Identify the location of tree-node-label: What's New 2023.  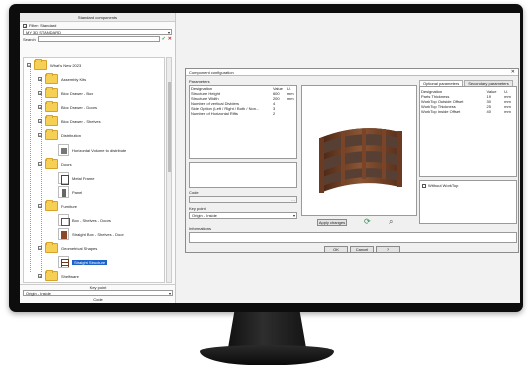
(66, 65).